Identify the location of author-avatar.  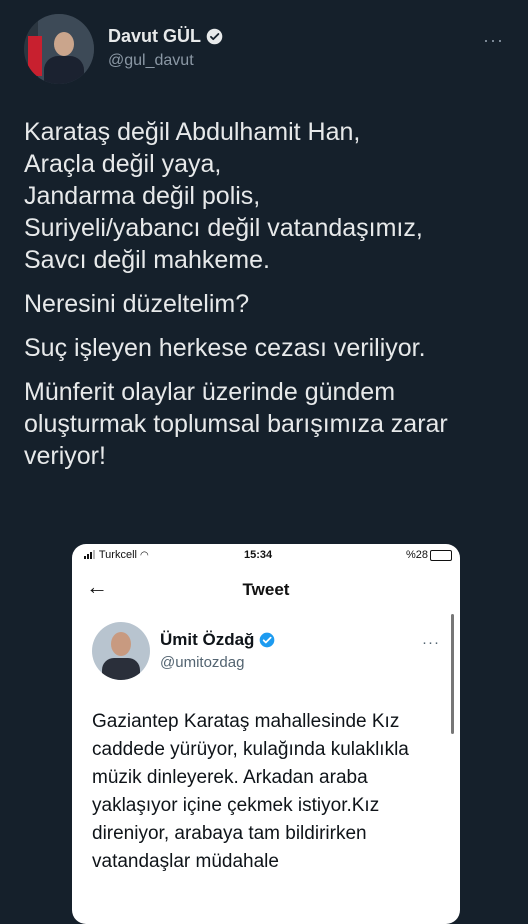
(59, 49).